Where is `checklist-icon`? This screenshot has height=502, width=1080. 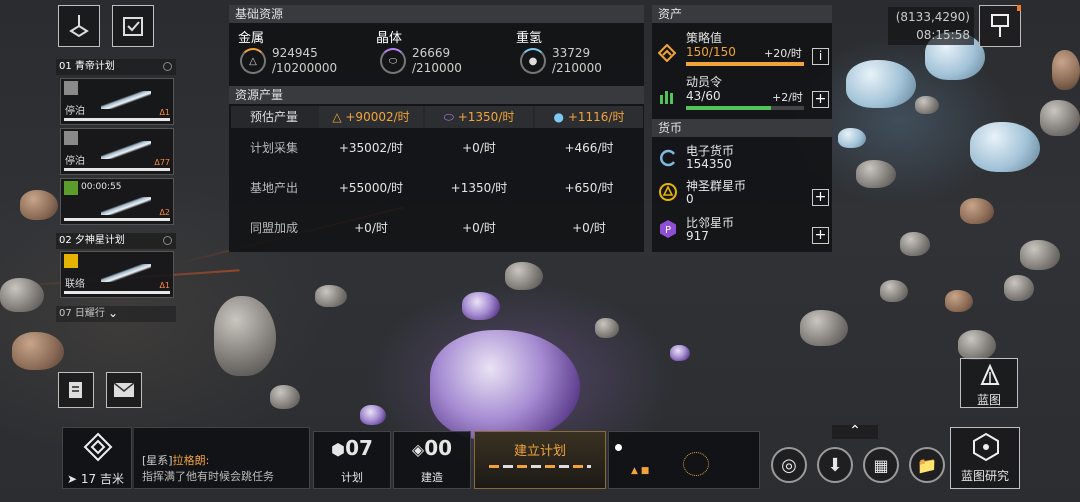
checklist-icon is located at coordinates (133, 26).